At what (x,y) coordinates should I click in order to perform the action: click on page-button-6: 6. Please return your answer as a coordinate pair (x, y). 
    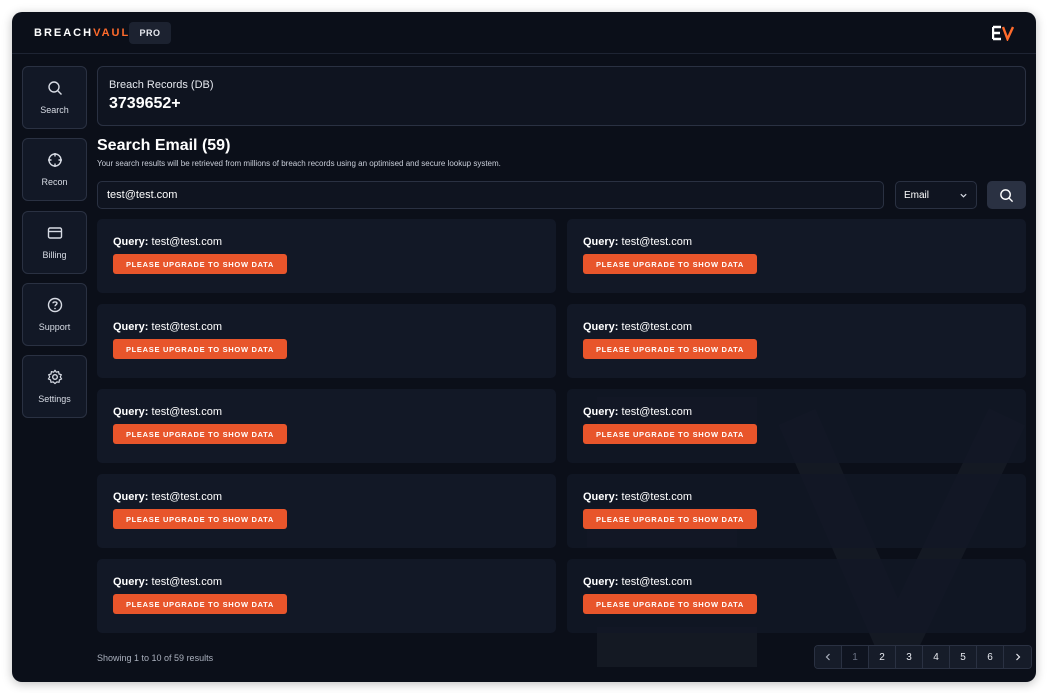
    Looking at the image, I should click on (990, 657).